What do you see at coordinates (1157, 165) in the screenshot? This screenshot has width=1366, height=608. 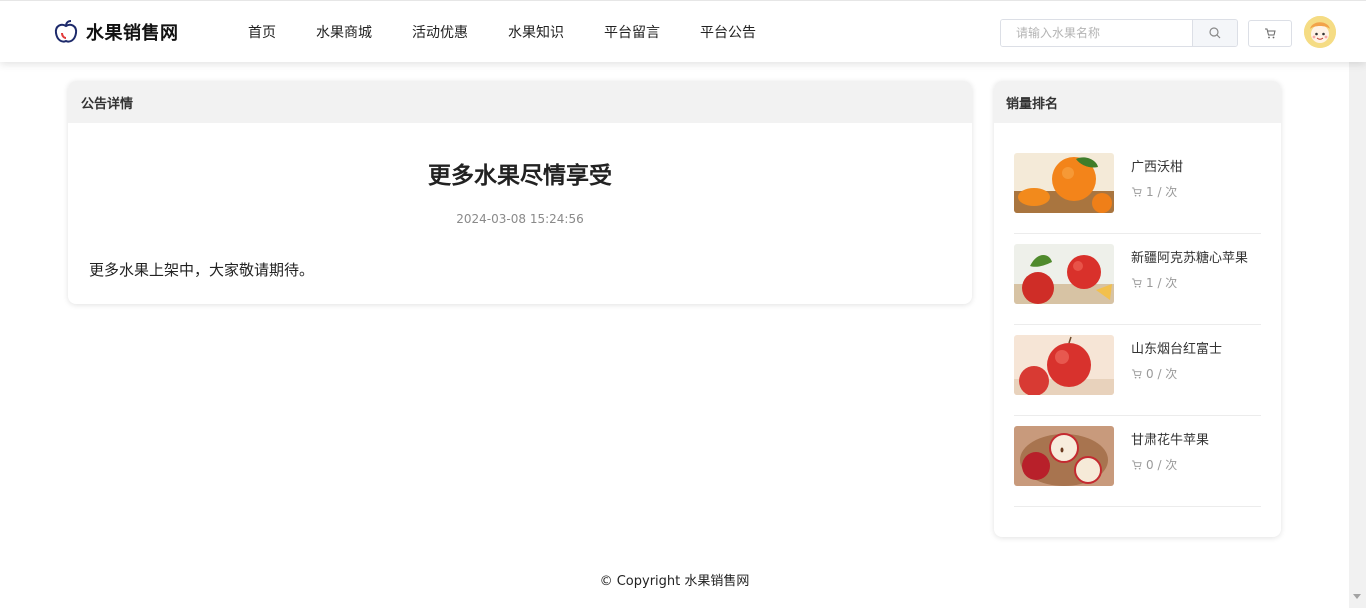 I see `product-name: 广西沃柑` at bounding box center [1157, 165].